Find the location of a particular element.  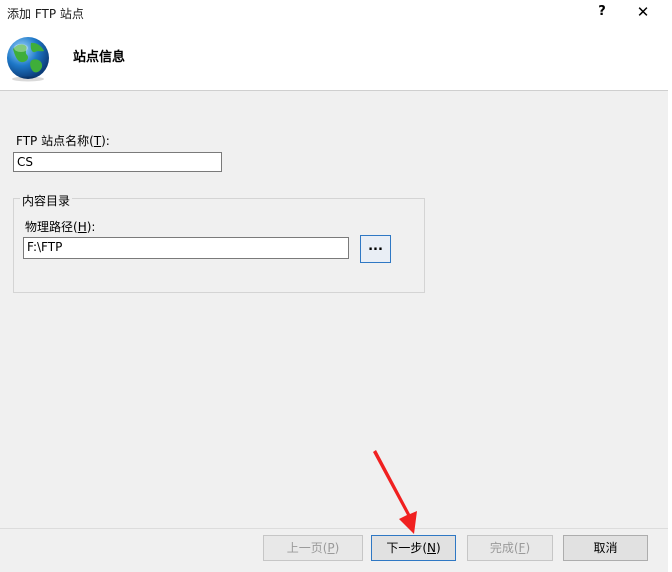

window-right-edge is located at coordinates (670, 286).